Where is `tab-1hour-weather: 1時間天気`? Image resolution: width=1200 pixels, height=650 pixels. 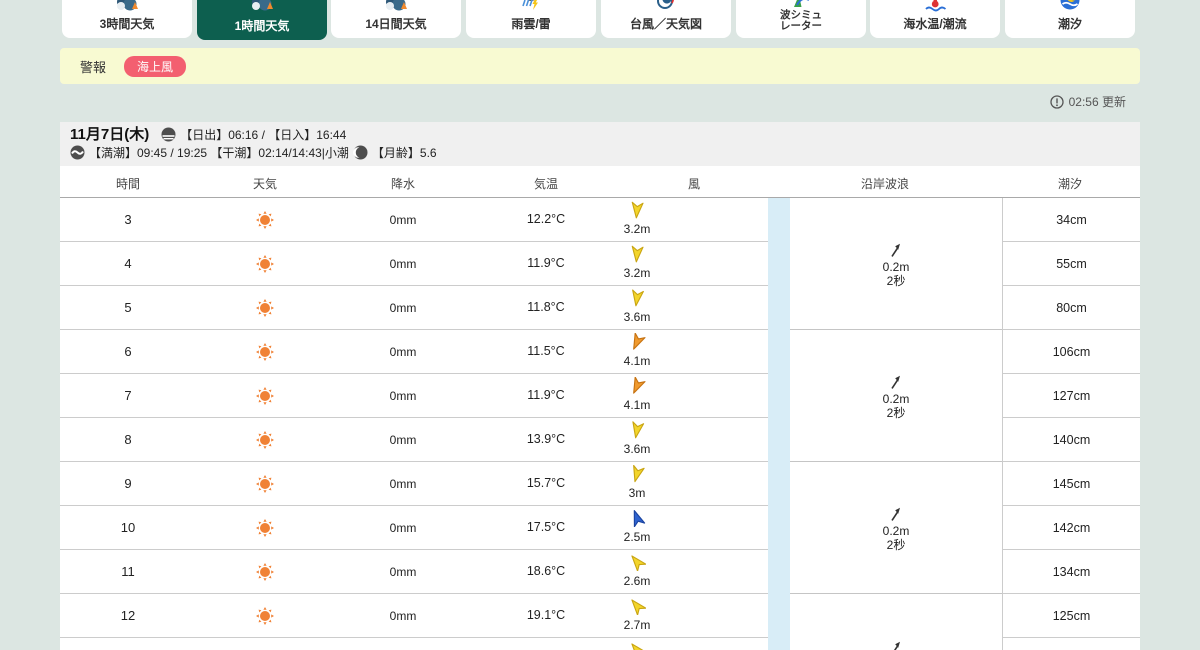 tab-1hour-weather: 1時間天気 is located at coordinates (262, 20).